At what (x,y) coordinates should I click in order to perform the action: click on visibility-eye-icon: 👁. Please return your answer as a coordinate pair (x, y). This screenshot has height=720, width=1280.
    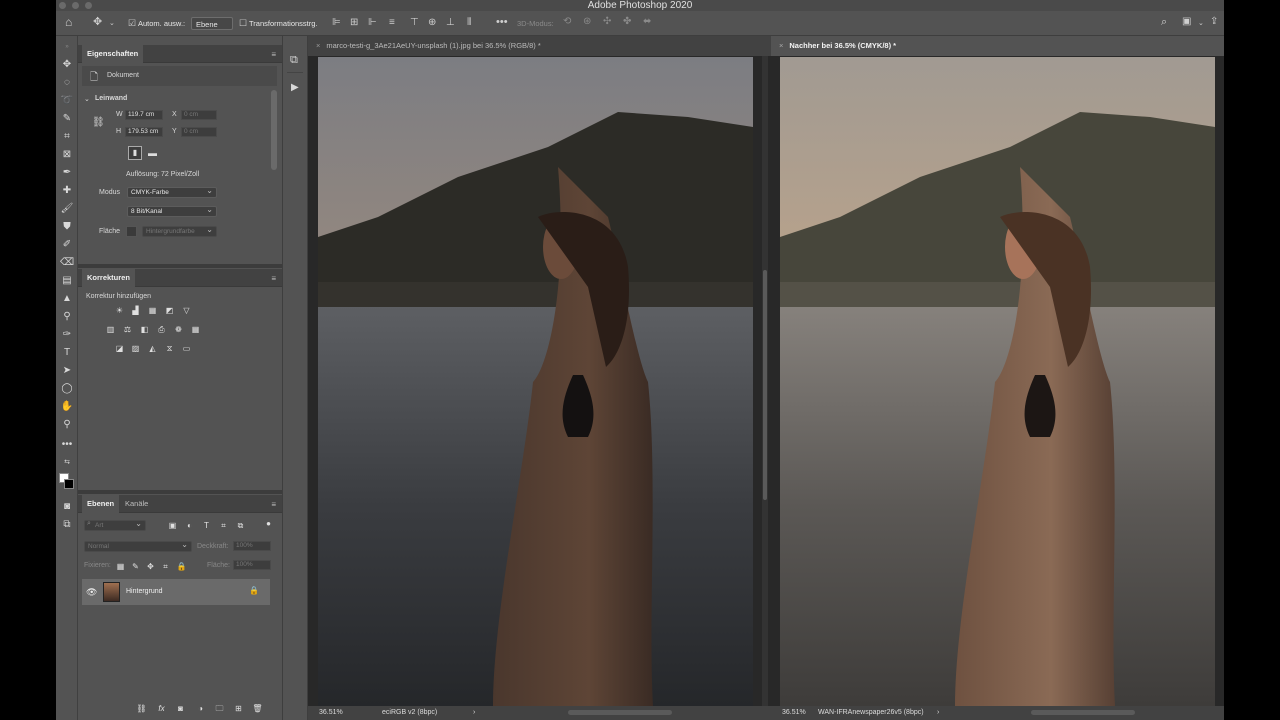
    Looking at the image, I should click on (91, 592).